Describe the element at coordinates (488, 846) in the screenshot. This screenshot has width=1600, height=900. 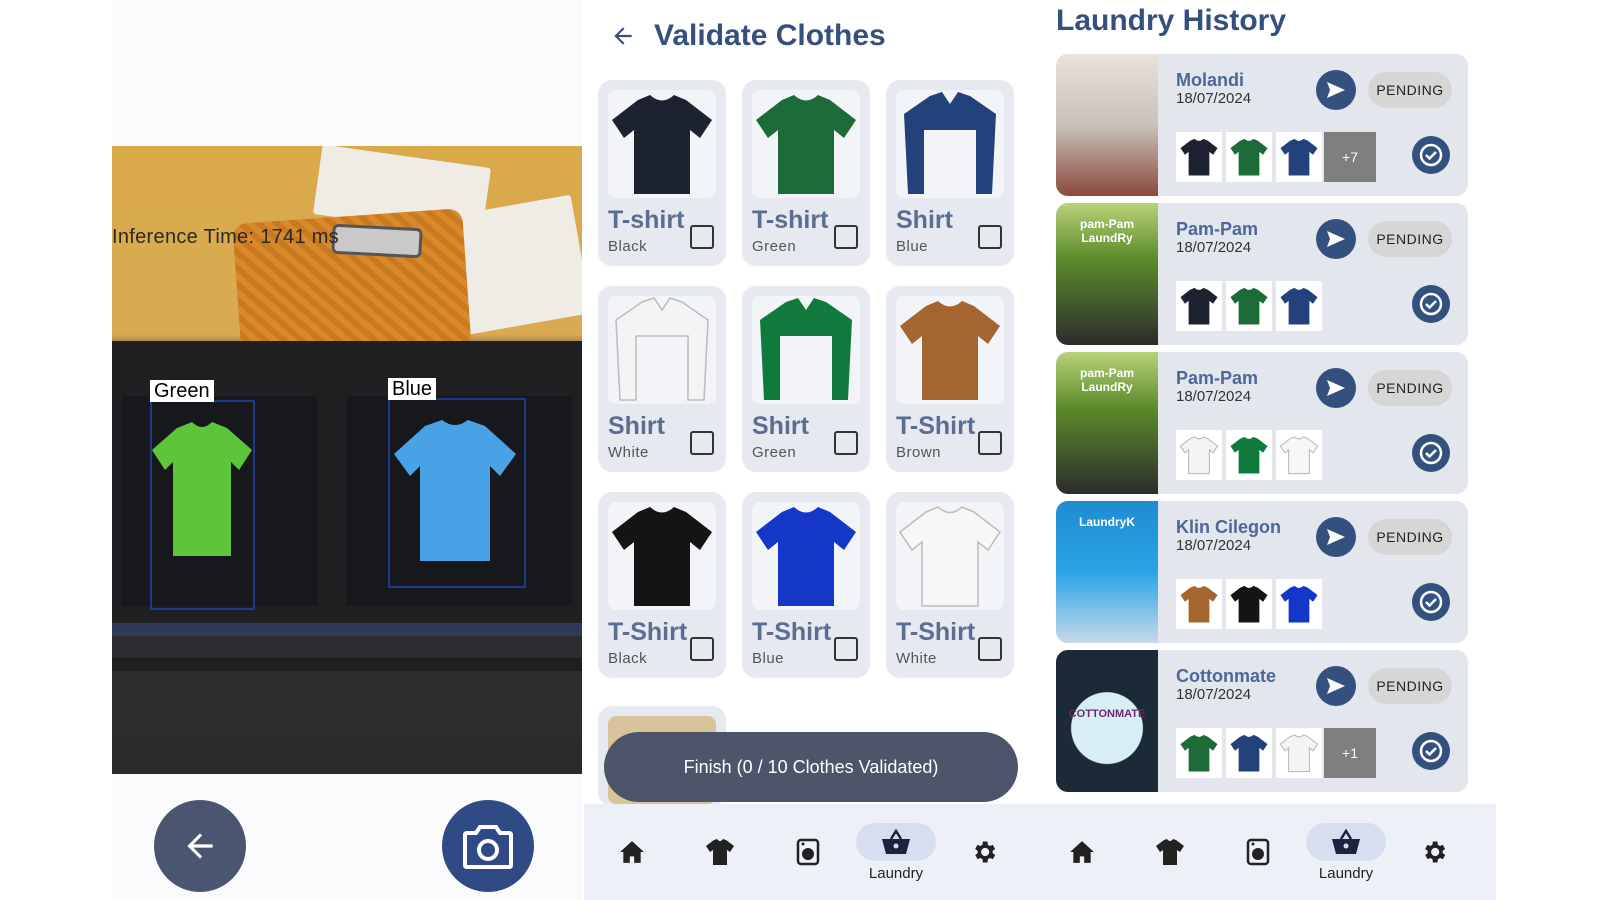
I see `capture-button` at that location.